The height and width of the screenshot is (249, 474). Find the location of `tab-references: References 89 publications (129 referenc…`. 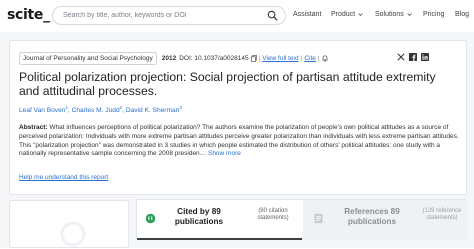

tab-references: References 89 publications (129 referenc… is located at coordinates (385, 220).